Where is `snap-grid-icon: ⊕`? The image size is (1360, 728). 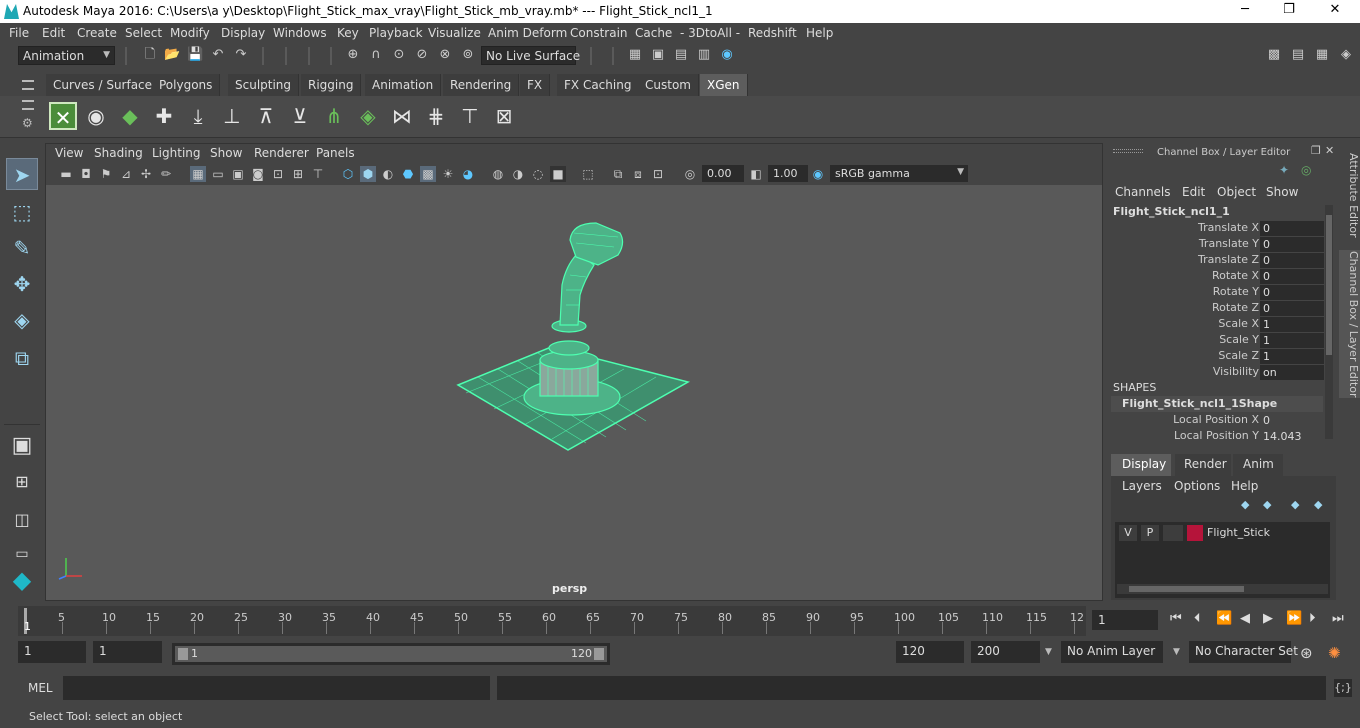
snap-grid-icon: ⊕ is located at coordinates (353, 55).